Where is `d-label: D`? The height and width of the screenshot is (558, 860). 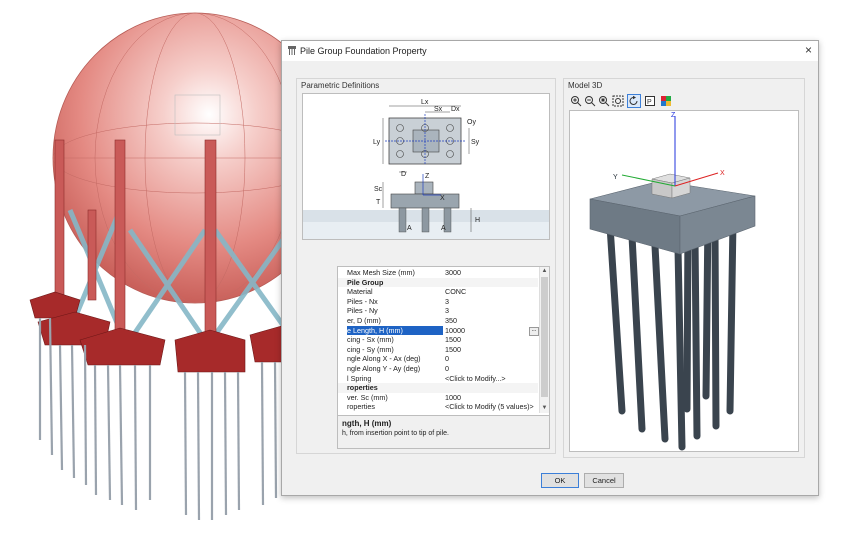 d-label: D is located at coordinates (403, 174).